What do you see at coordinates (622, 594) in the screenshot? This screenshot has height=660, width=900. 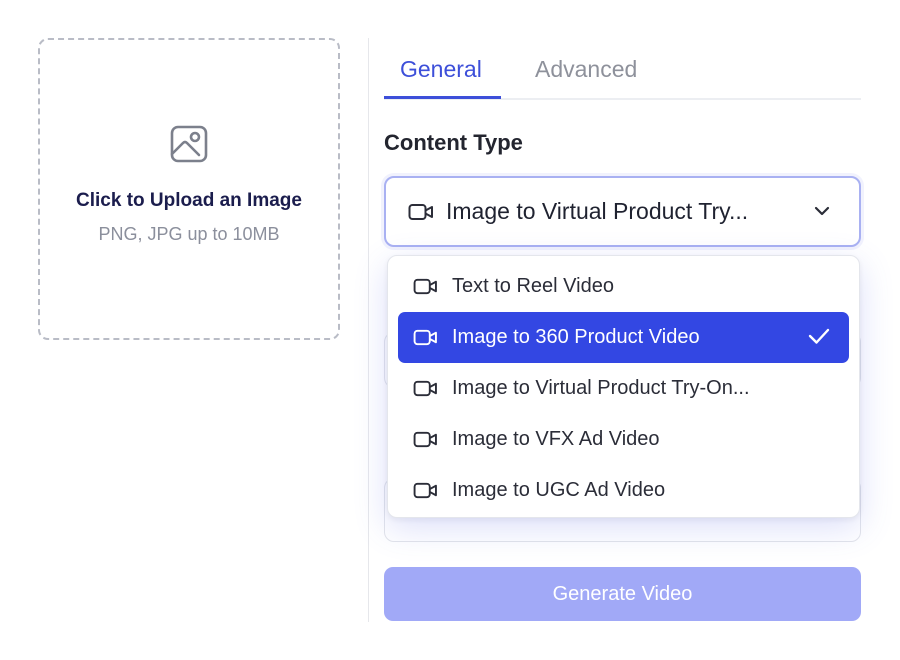 I see `generate-video-button: Generate Video` at bounding box center [622, 594].